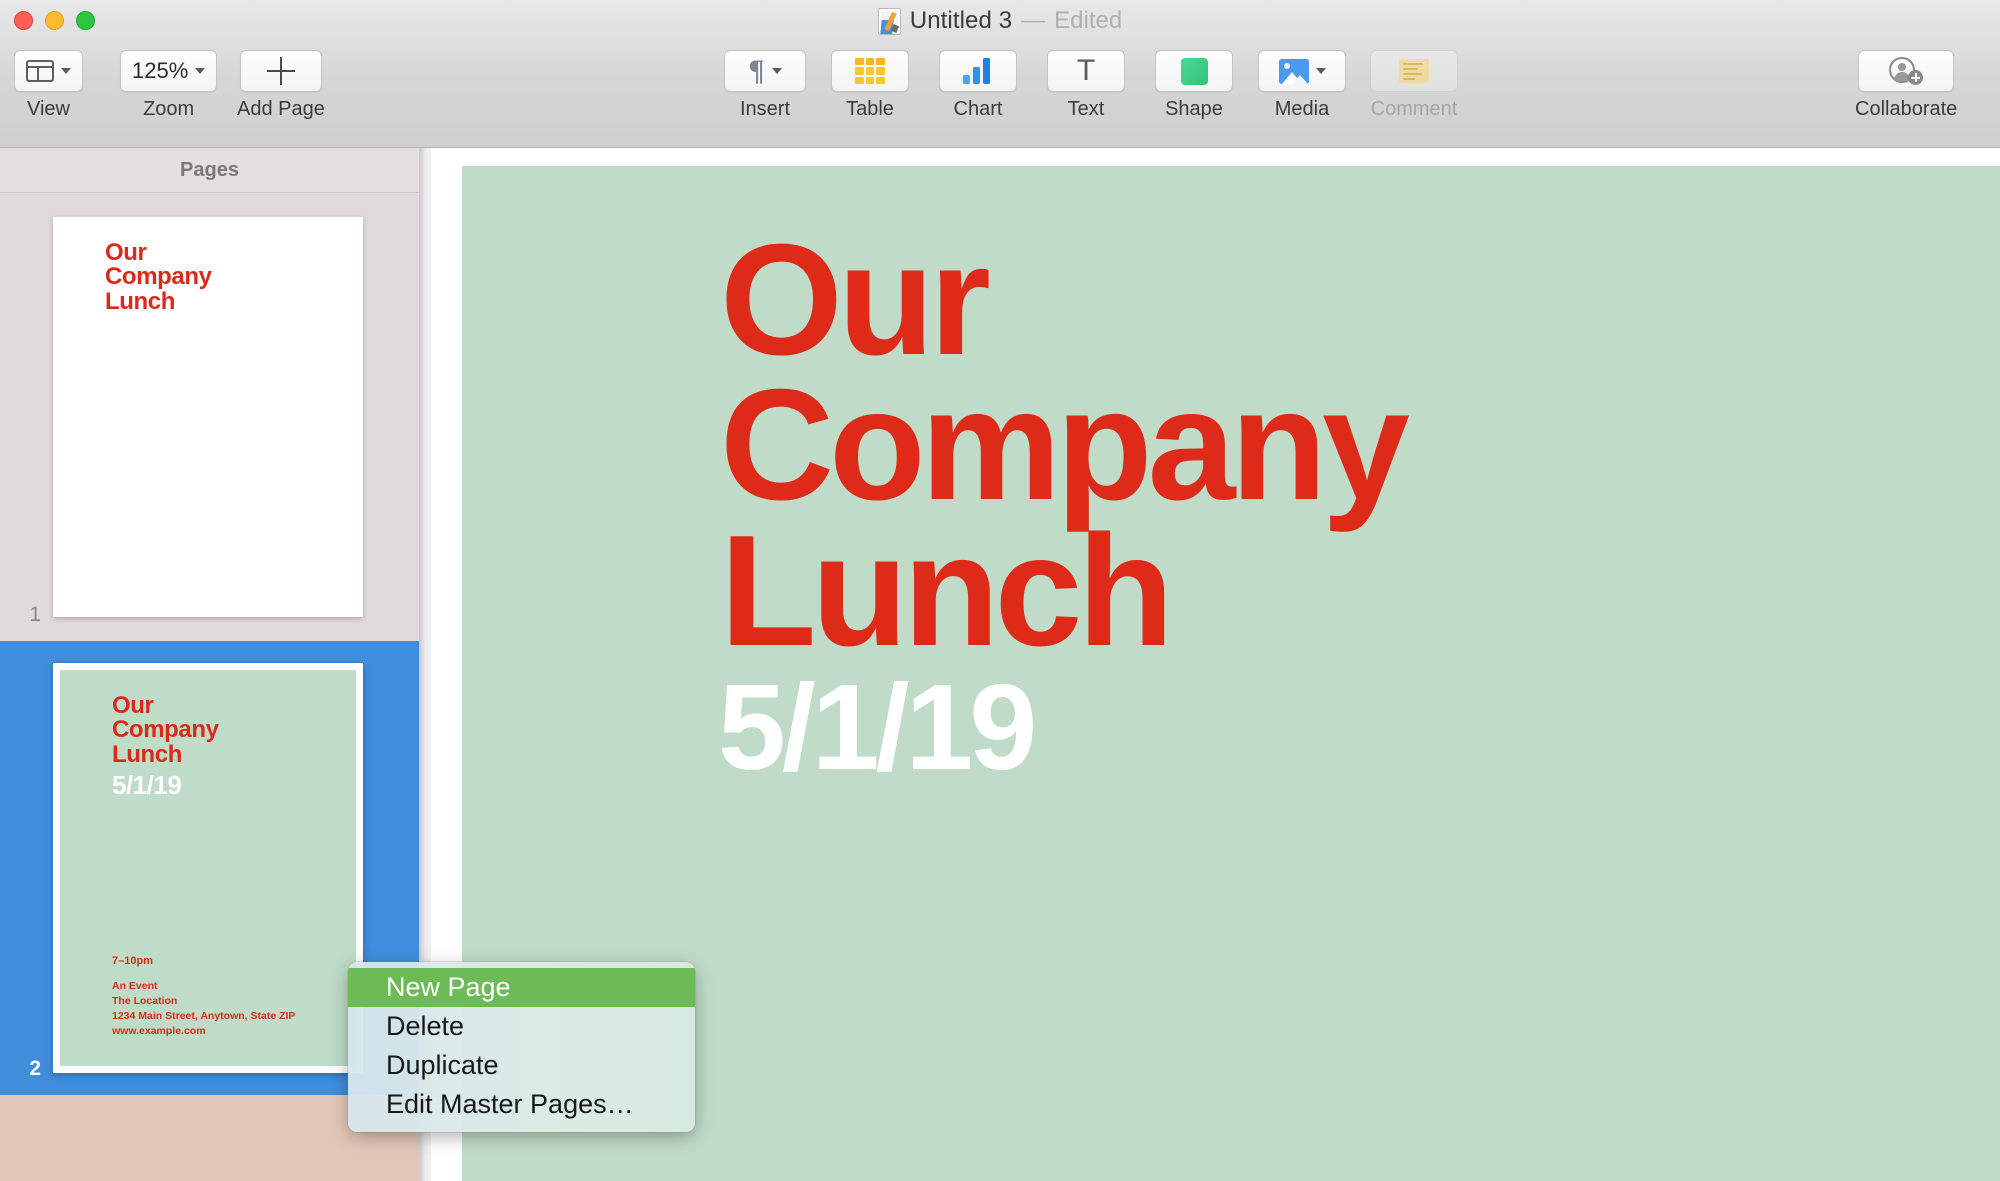 The image size is (2000, 1181). I want to click on add-page-button, so click(280, 71).